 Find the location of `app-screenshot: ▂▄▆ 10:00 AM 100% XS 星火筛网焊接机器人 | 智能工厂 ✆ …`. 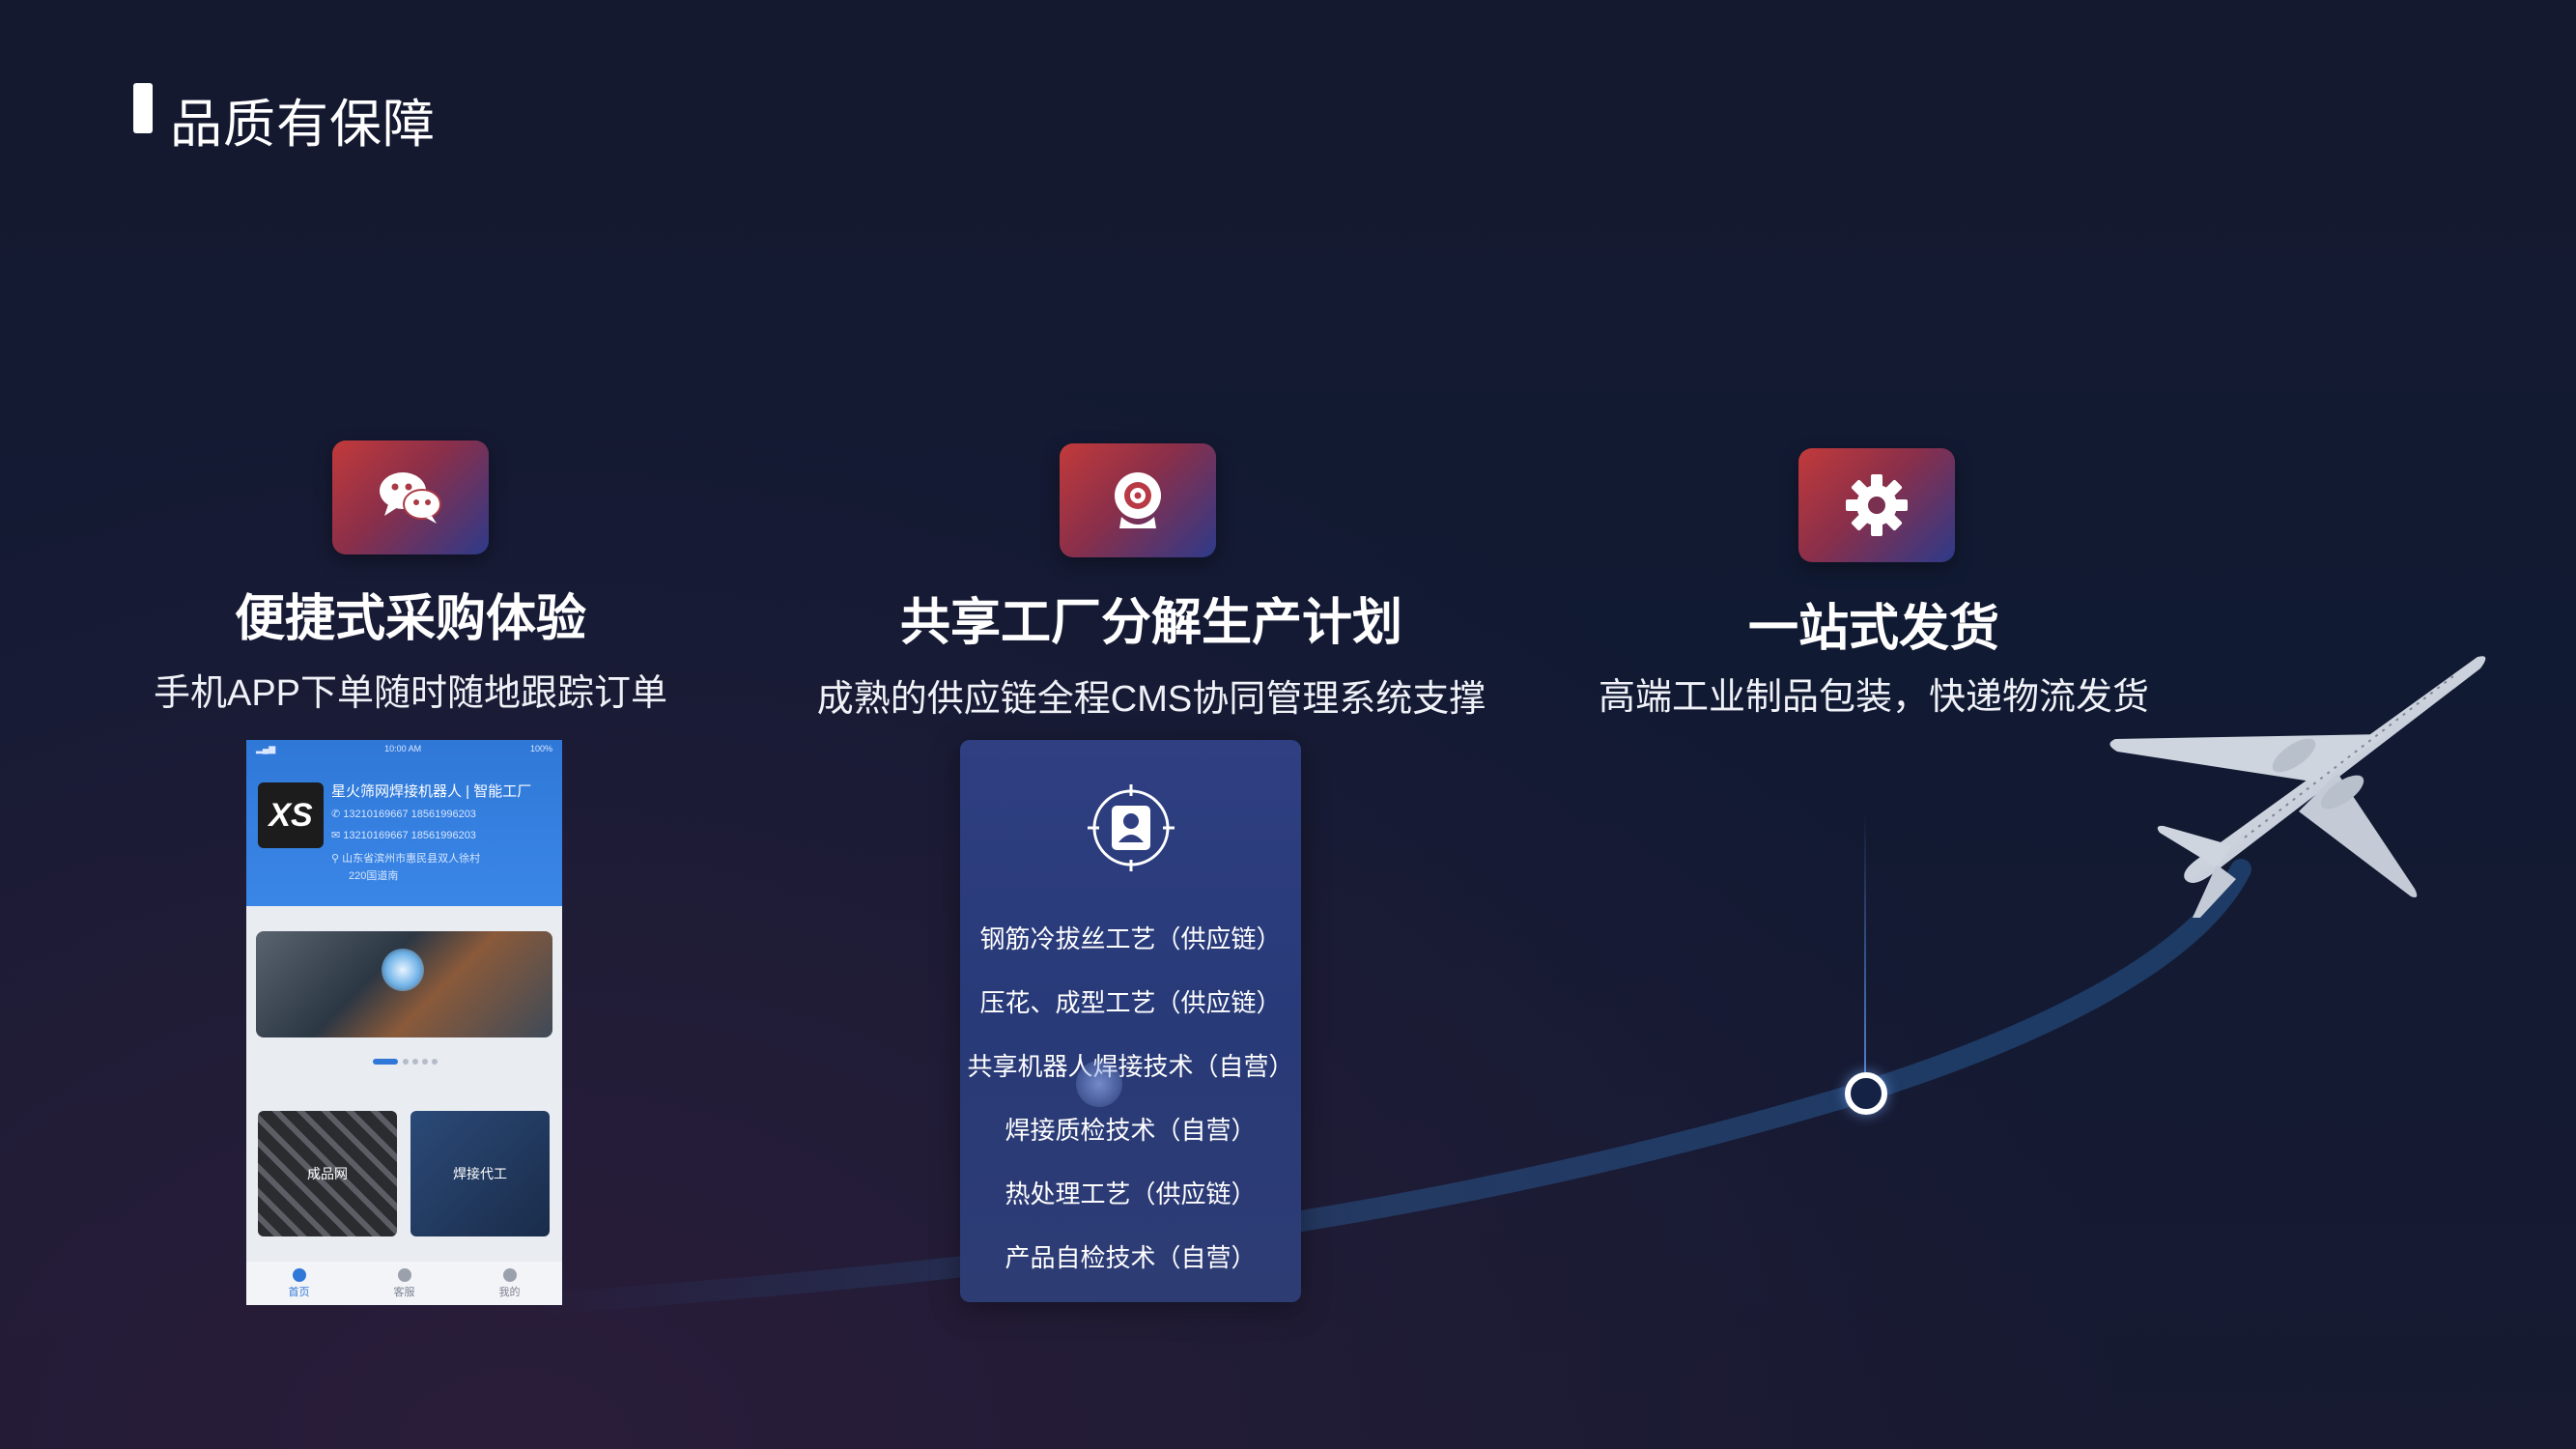

app-screenshot: ▂▄▆ 10:00 AM 100% XS 星火筛网焊接机器人 | 智能工厂 ✆ … is located at coordinates (404, 1022).